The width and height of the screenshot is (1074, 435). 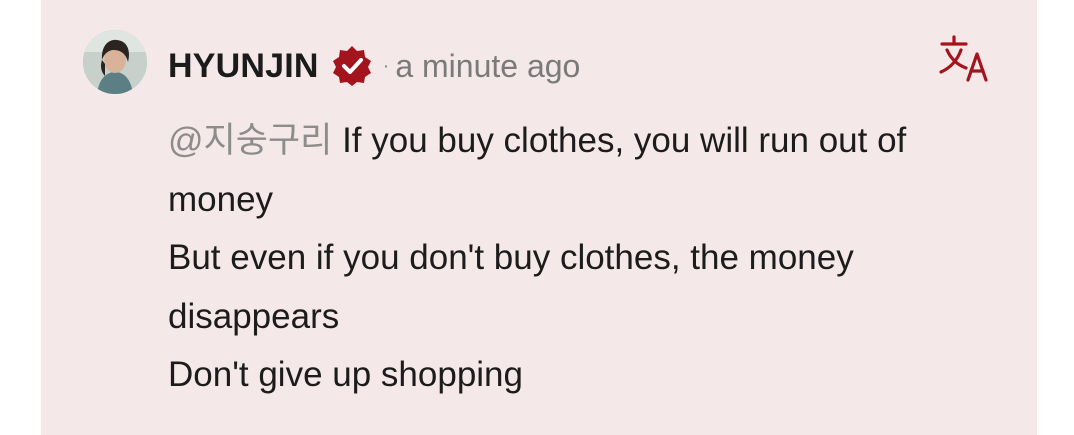 I want to click on avatar, so click(x=115, y=62).